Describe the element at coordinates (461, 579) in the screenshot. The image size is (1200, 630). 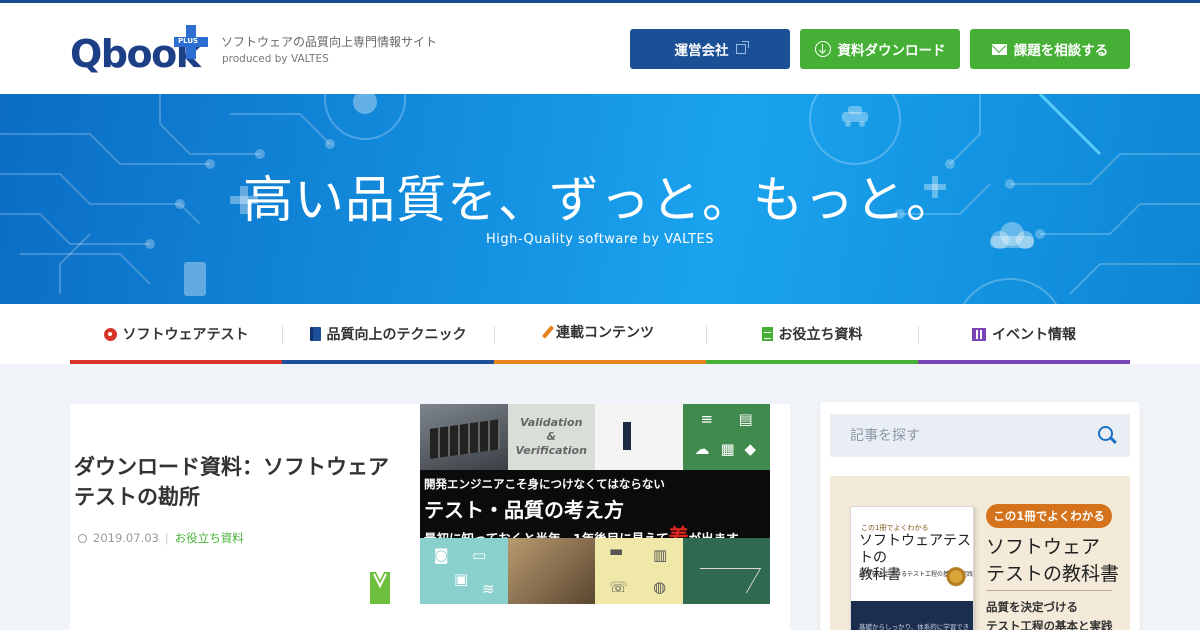
I see `monitor-icon: ▣` at that location.